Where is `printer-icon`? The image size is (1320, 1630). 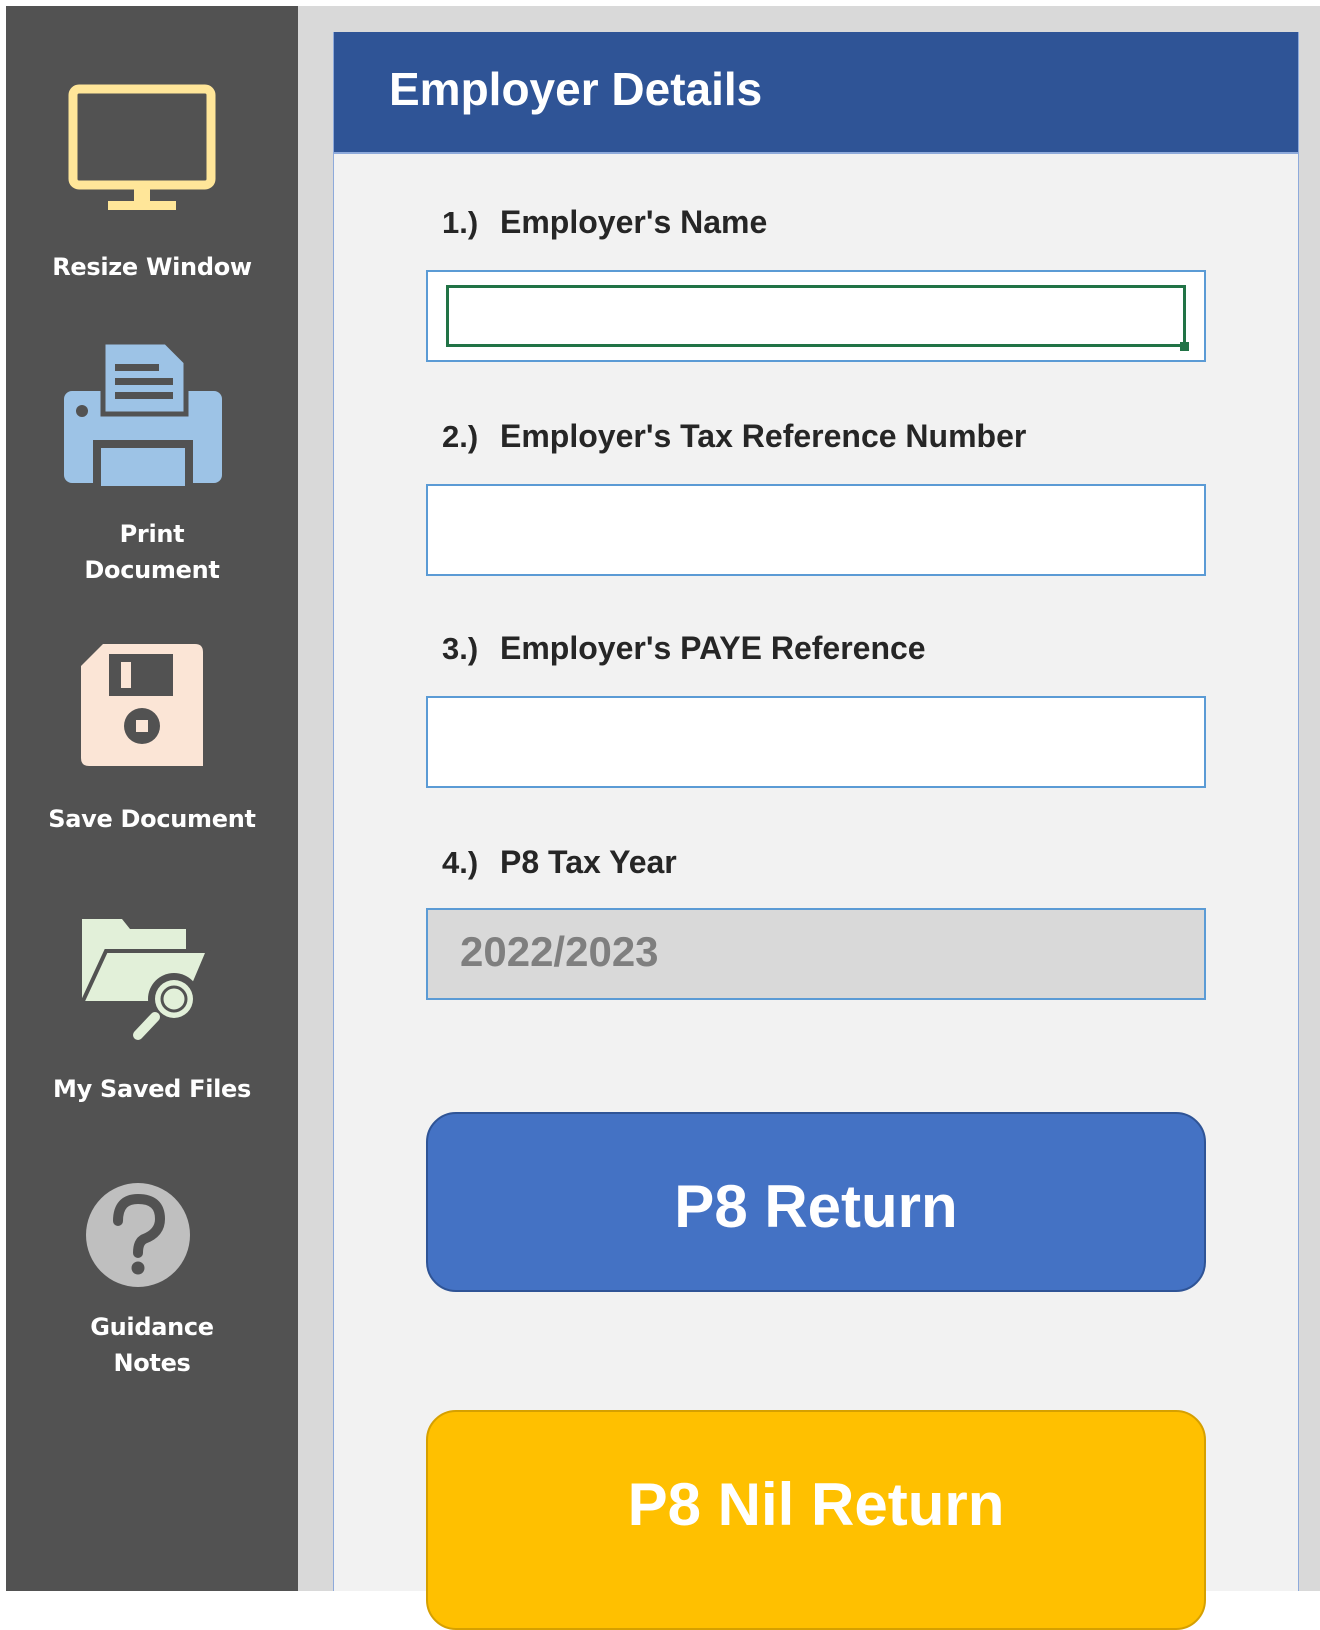
printer-icon is located at coordinates (143, 412).